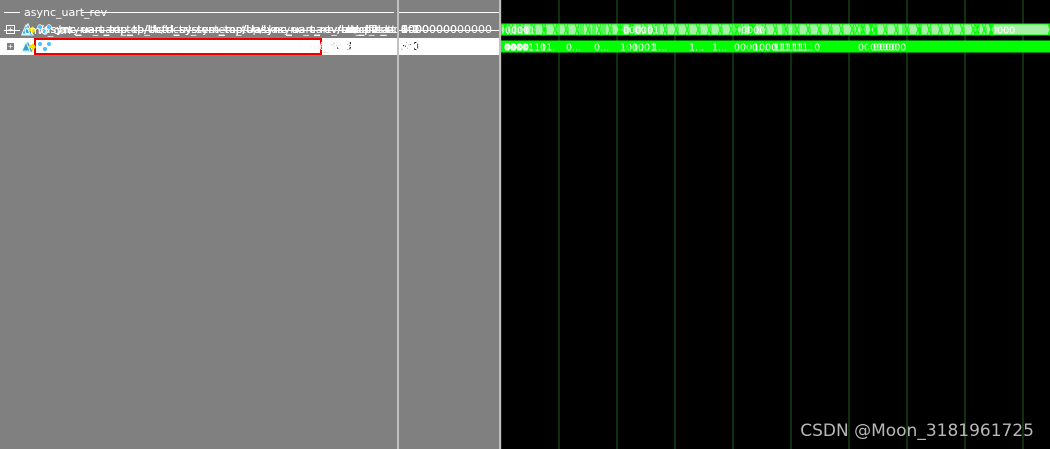 This screenshot has height=449, width=1050. I want to click on group-header-async_uart_rev: async_uart_rev, so click(199, 12).